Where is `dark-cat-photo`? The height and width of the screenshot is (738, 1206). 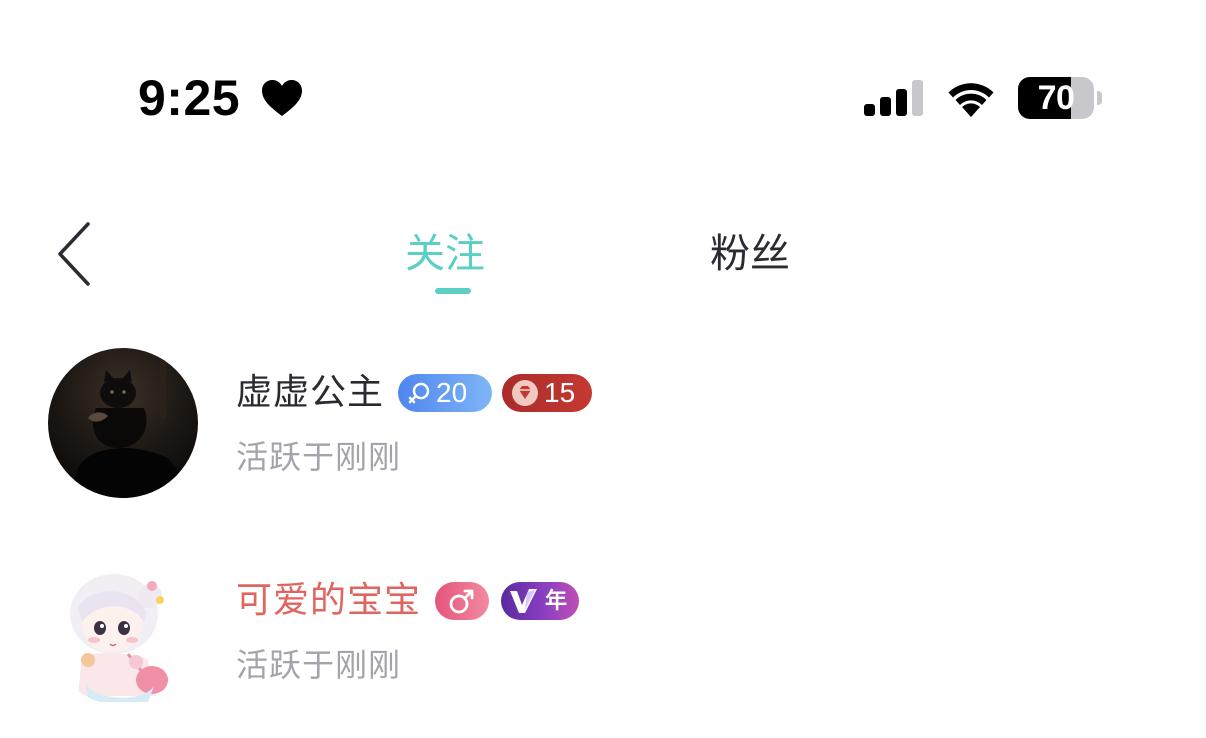 dark-cat-photo is located at coordinates (123, 423).